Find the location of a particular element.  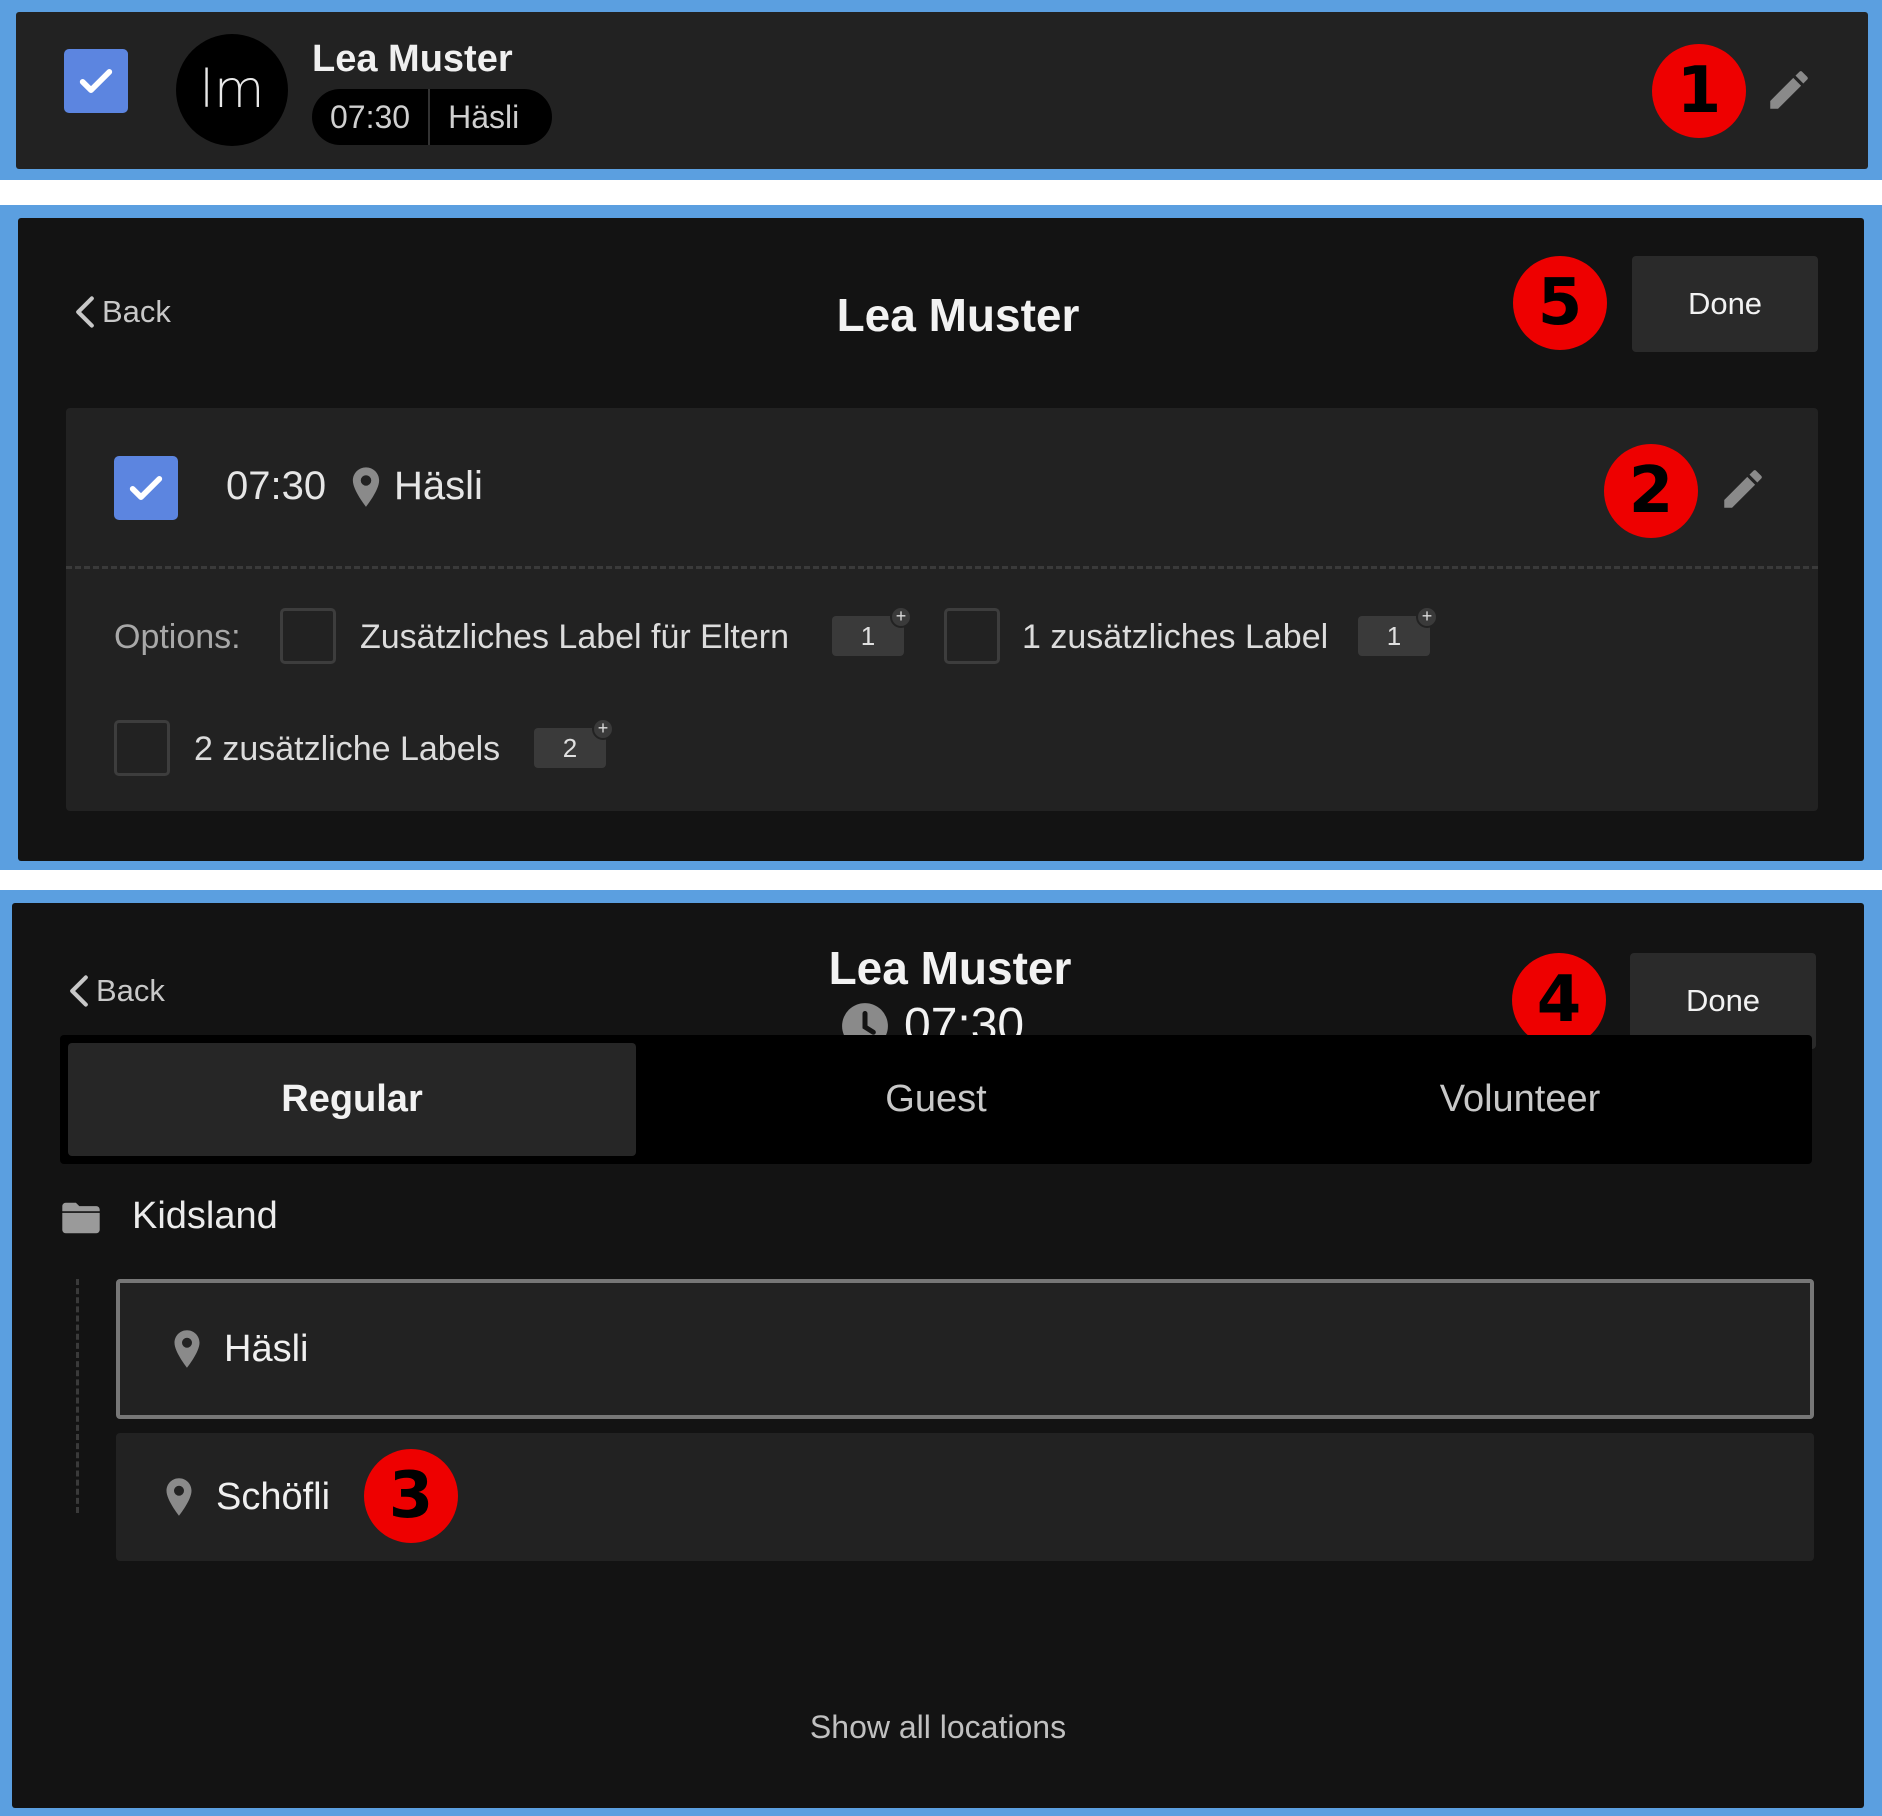

pill-location: Häsli is located at coordinates (482, 117).